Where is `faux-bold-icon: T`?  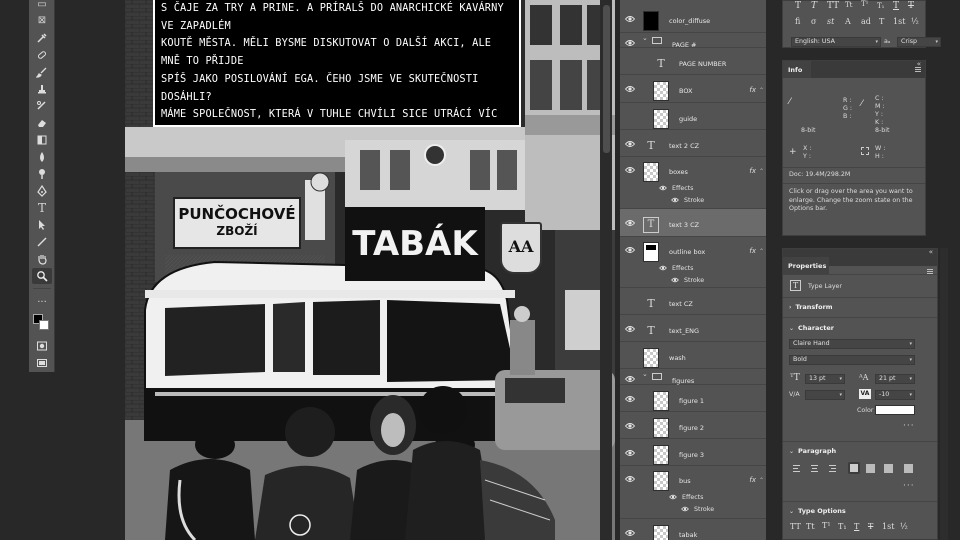 faux-bold-icon: T is located at coordinates (798, 6).